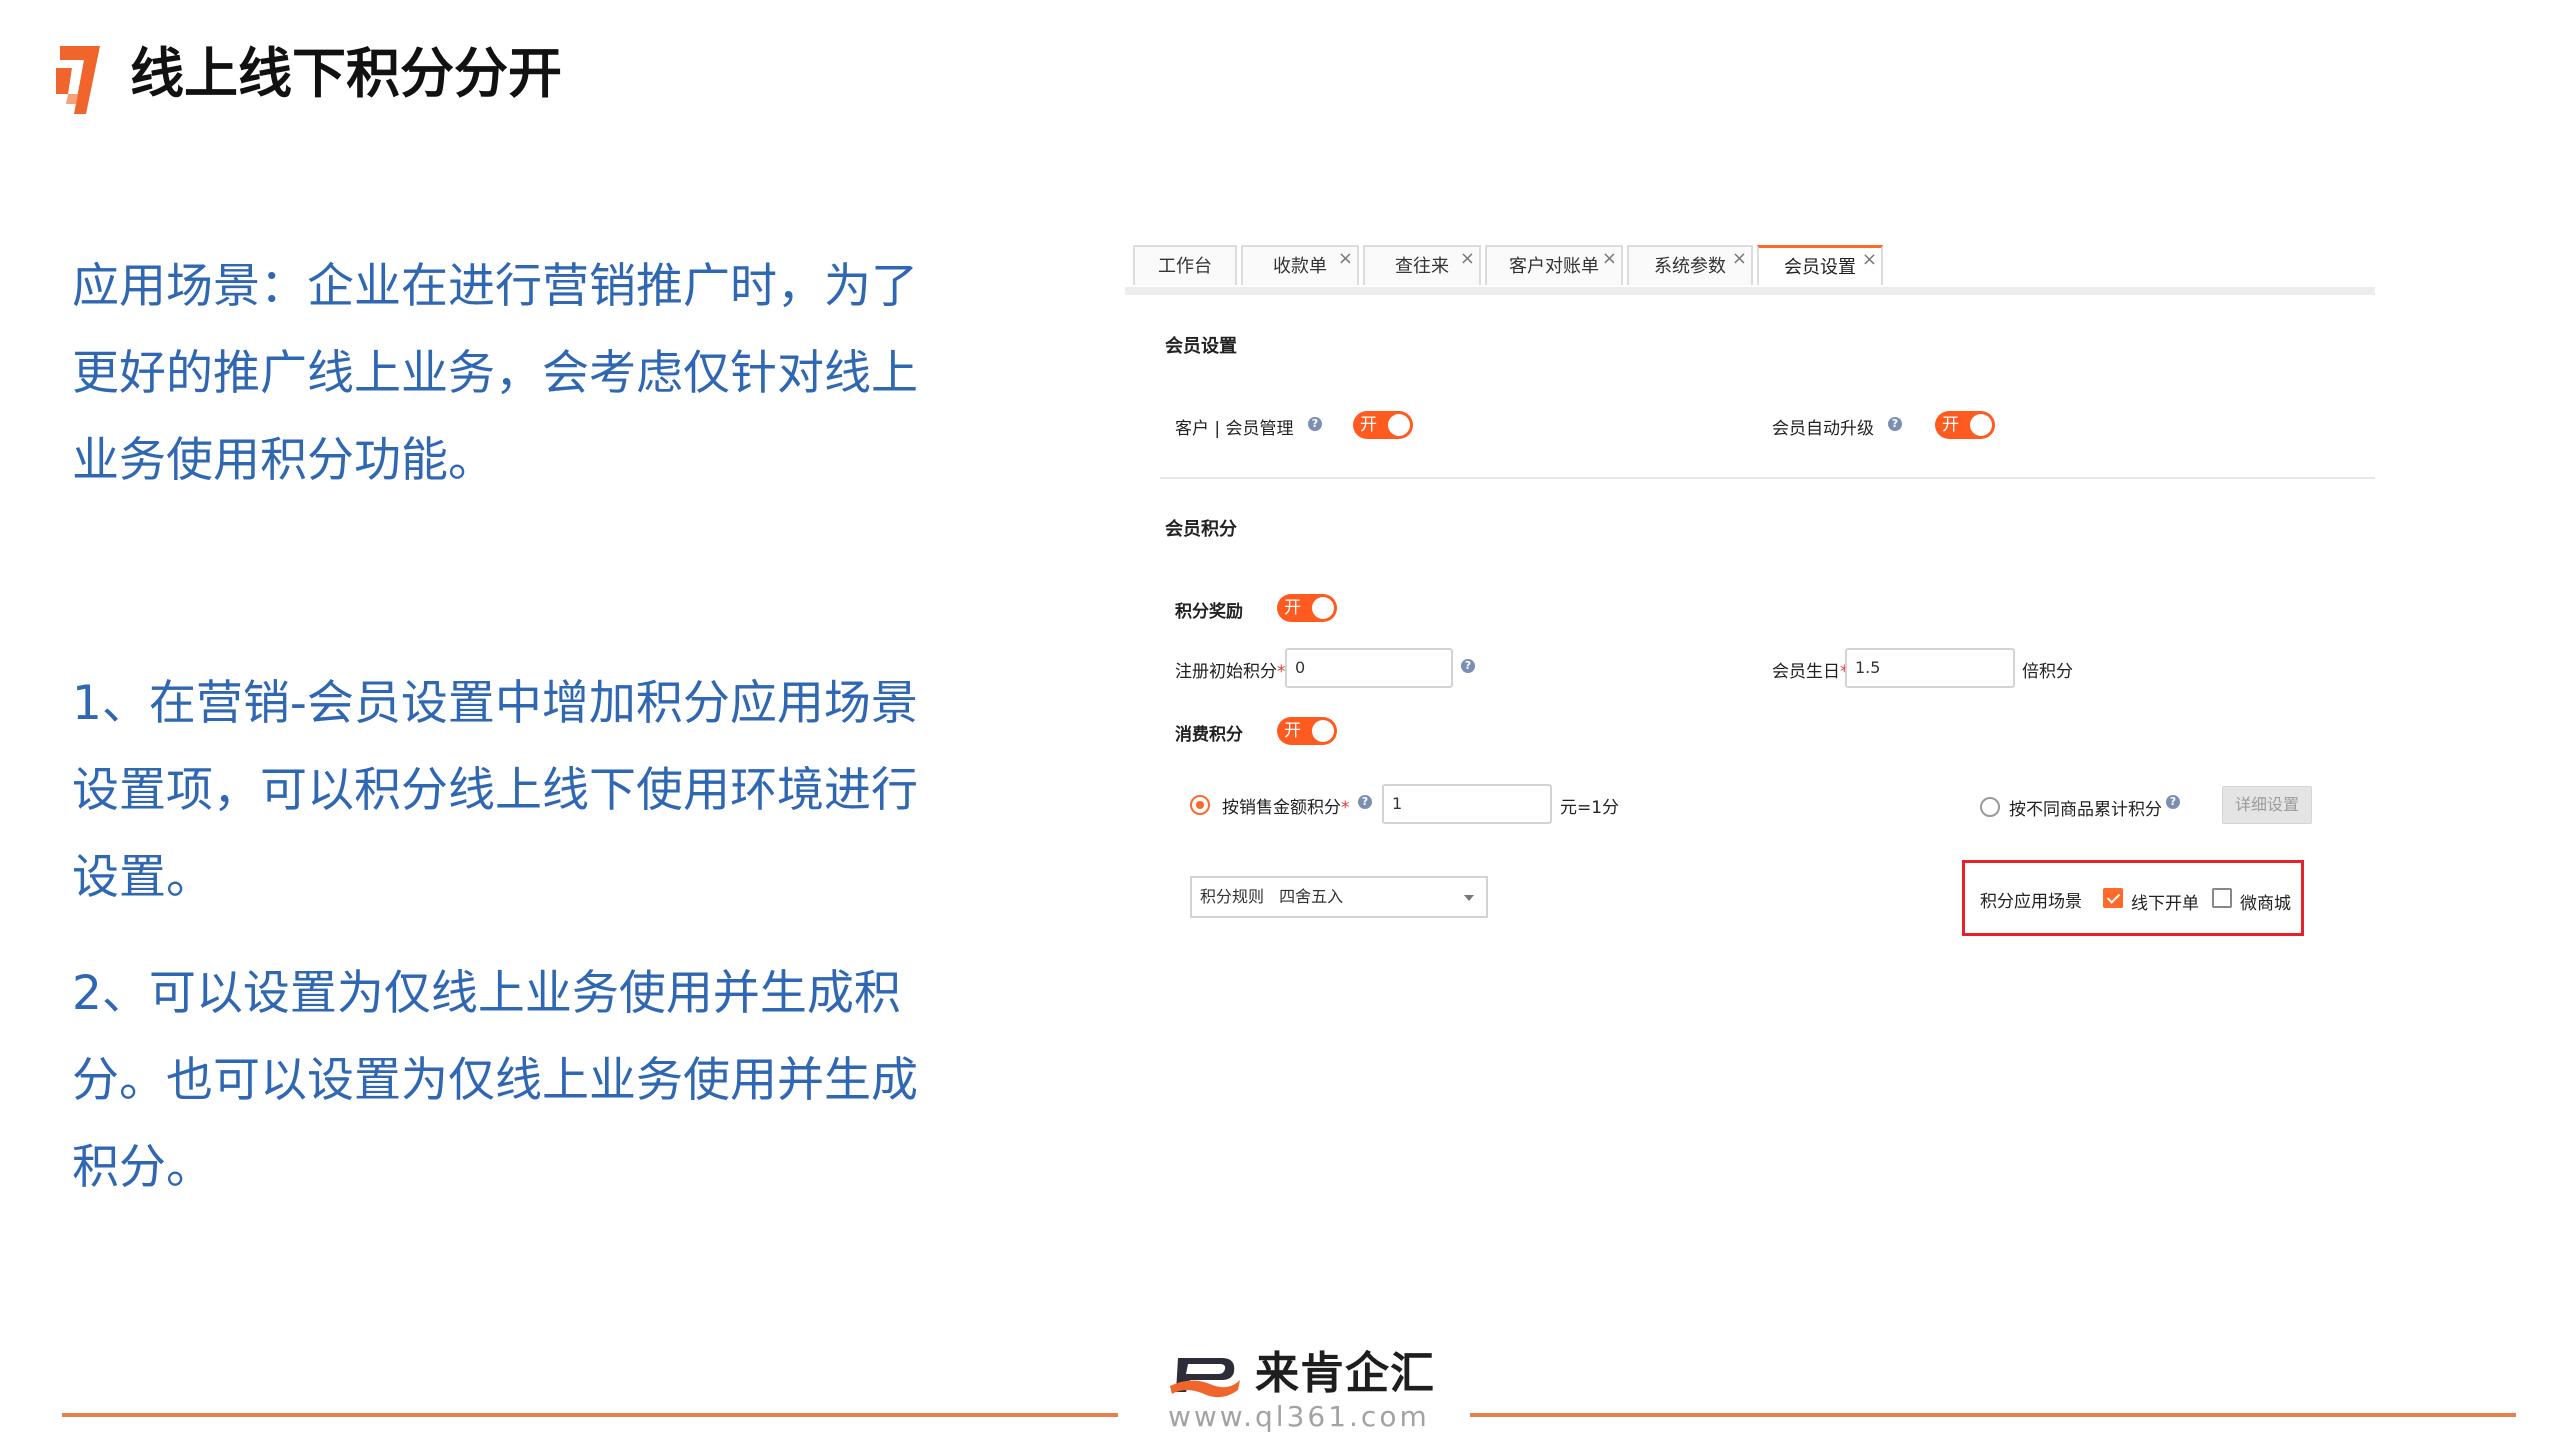  What do you see at coordinates (1226, 672) in the screenshot?
I see `register-initial-label-text: 注册初始积分` at bounding box center [1226, 672].